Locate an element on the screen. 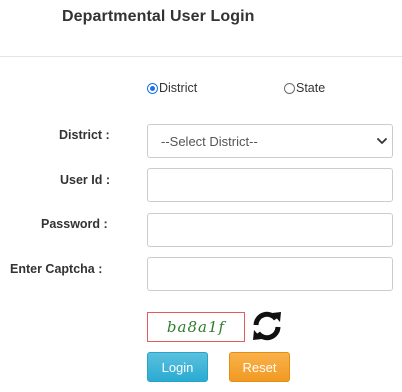  radio-option-district: District is located at coordinates (172, 88).